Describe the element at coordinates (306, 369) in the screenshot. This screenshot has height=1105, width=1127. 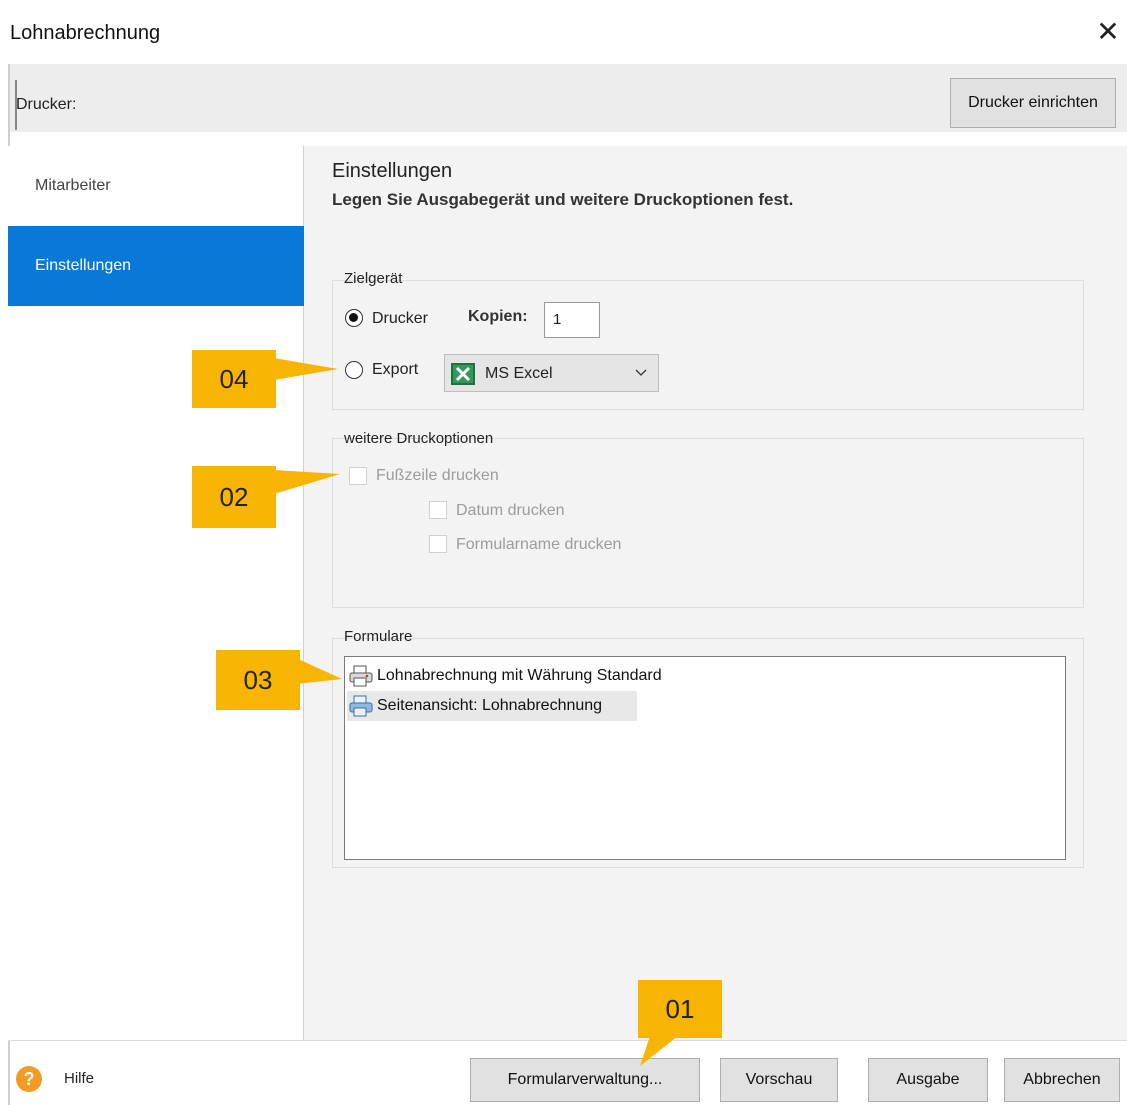
I see `callout-04-arrow` at that location.